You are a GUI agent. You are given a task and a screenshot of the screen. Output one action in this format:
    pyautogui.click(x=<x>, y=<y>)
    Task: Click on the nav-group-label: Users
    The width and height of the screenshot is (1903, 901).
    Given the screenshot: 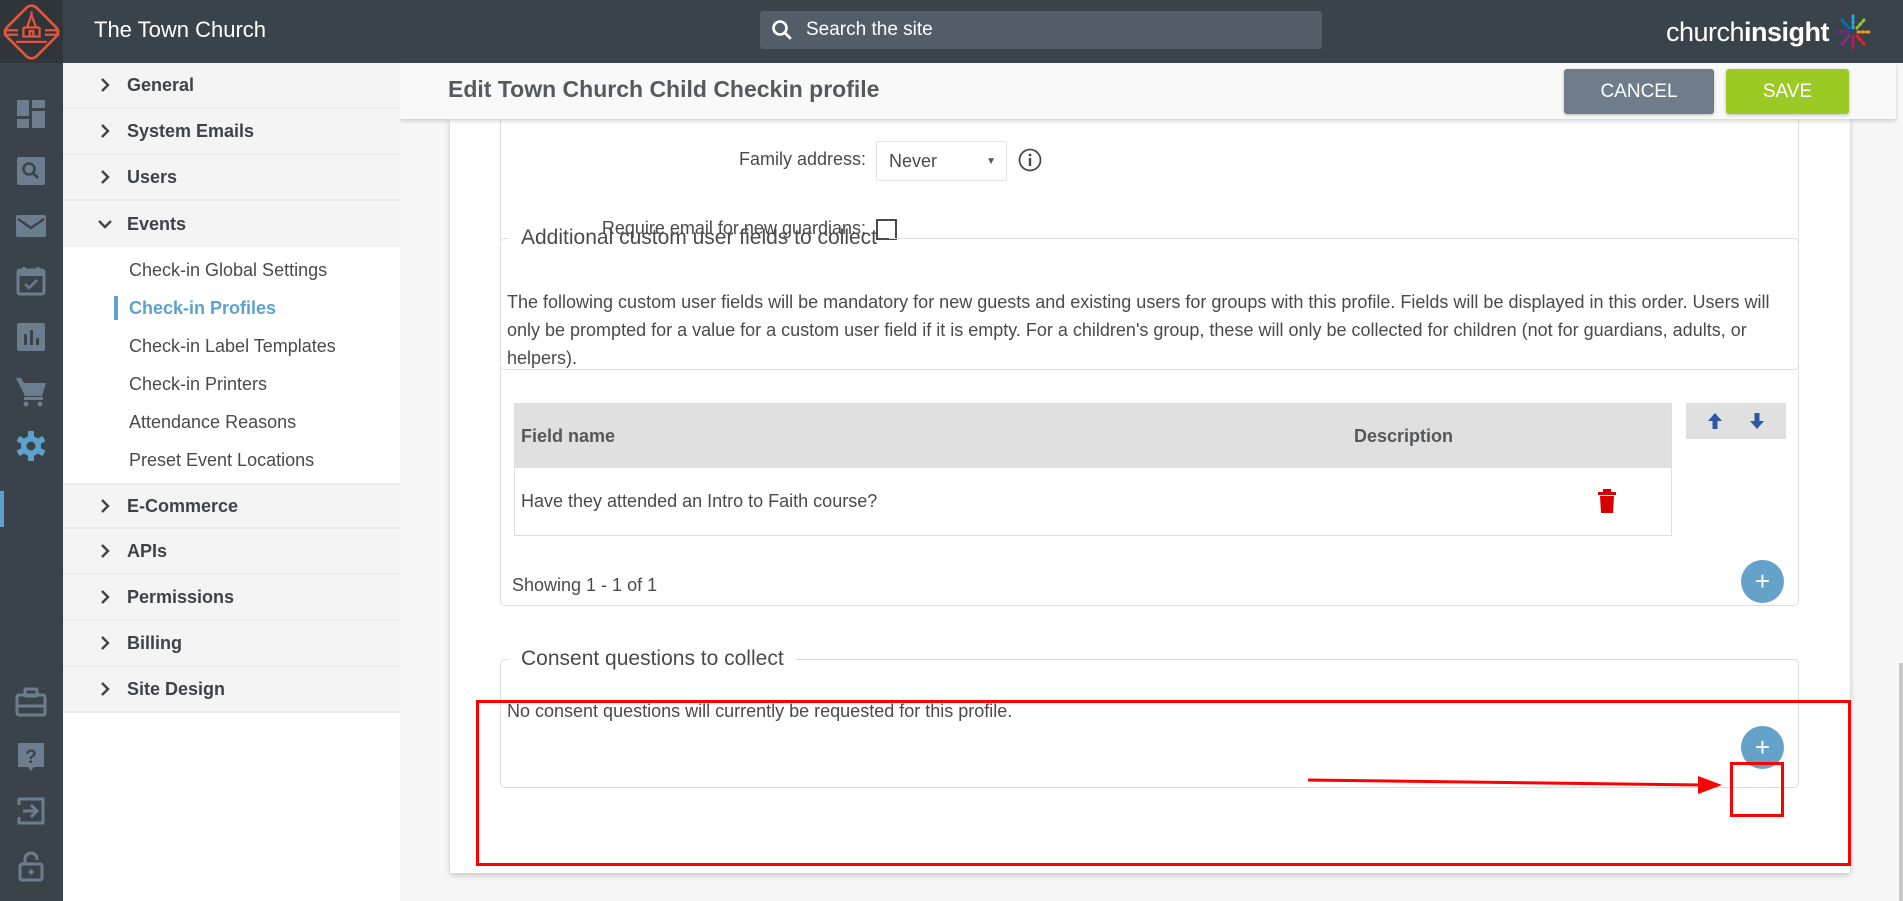 What is the action you would take?
    pyautogui.click(x=152, y=176)
    